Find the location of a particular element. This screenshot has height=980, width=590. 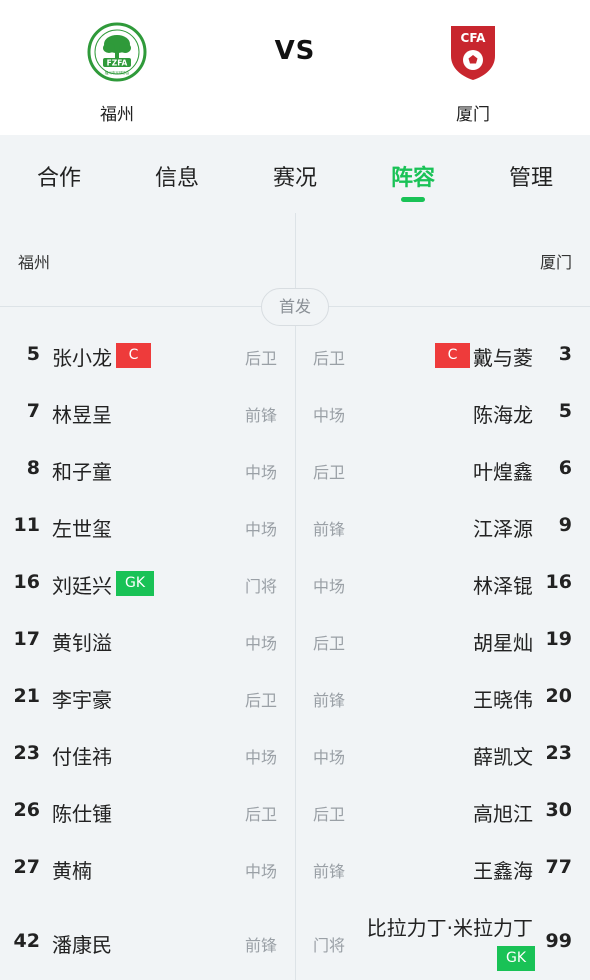

home-player-name: 陈仕锺 is located at coordinates (82, 812).